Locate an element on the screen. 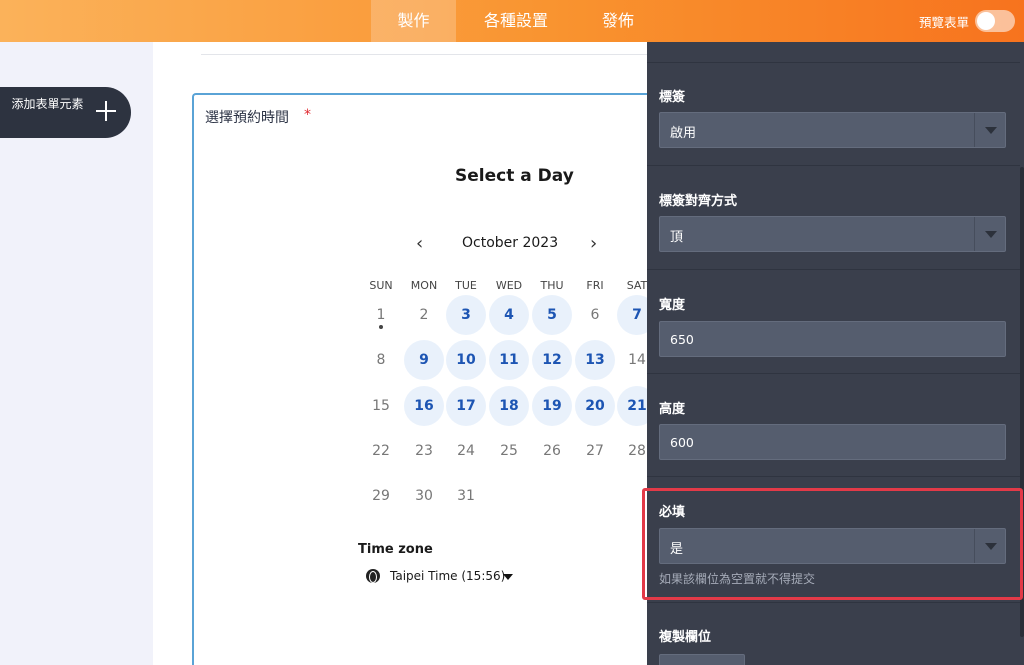 The width and height of the screenshot is (1024, 665). calendar-day-available: 4 is located at coordinates (509, 315).